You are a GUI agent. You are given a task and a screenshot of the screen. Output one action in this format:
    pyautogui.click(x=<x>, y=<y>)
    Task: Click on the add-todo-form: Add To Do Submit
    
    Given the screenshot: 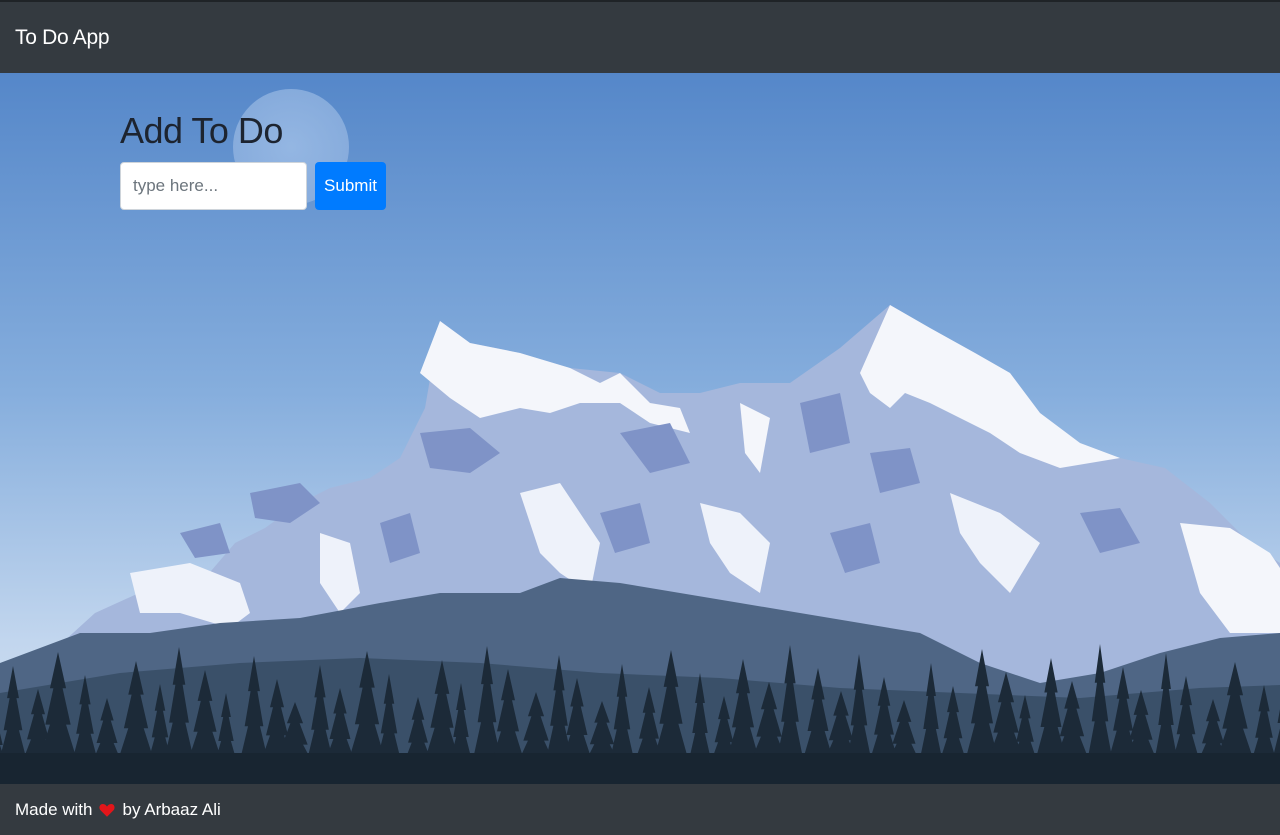 What is the action you would take?
    pyautogui.click(x=253, y=160)
    